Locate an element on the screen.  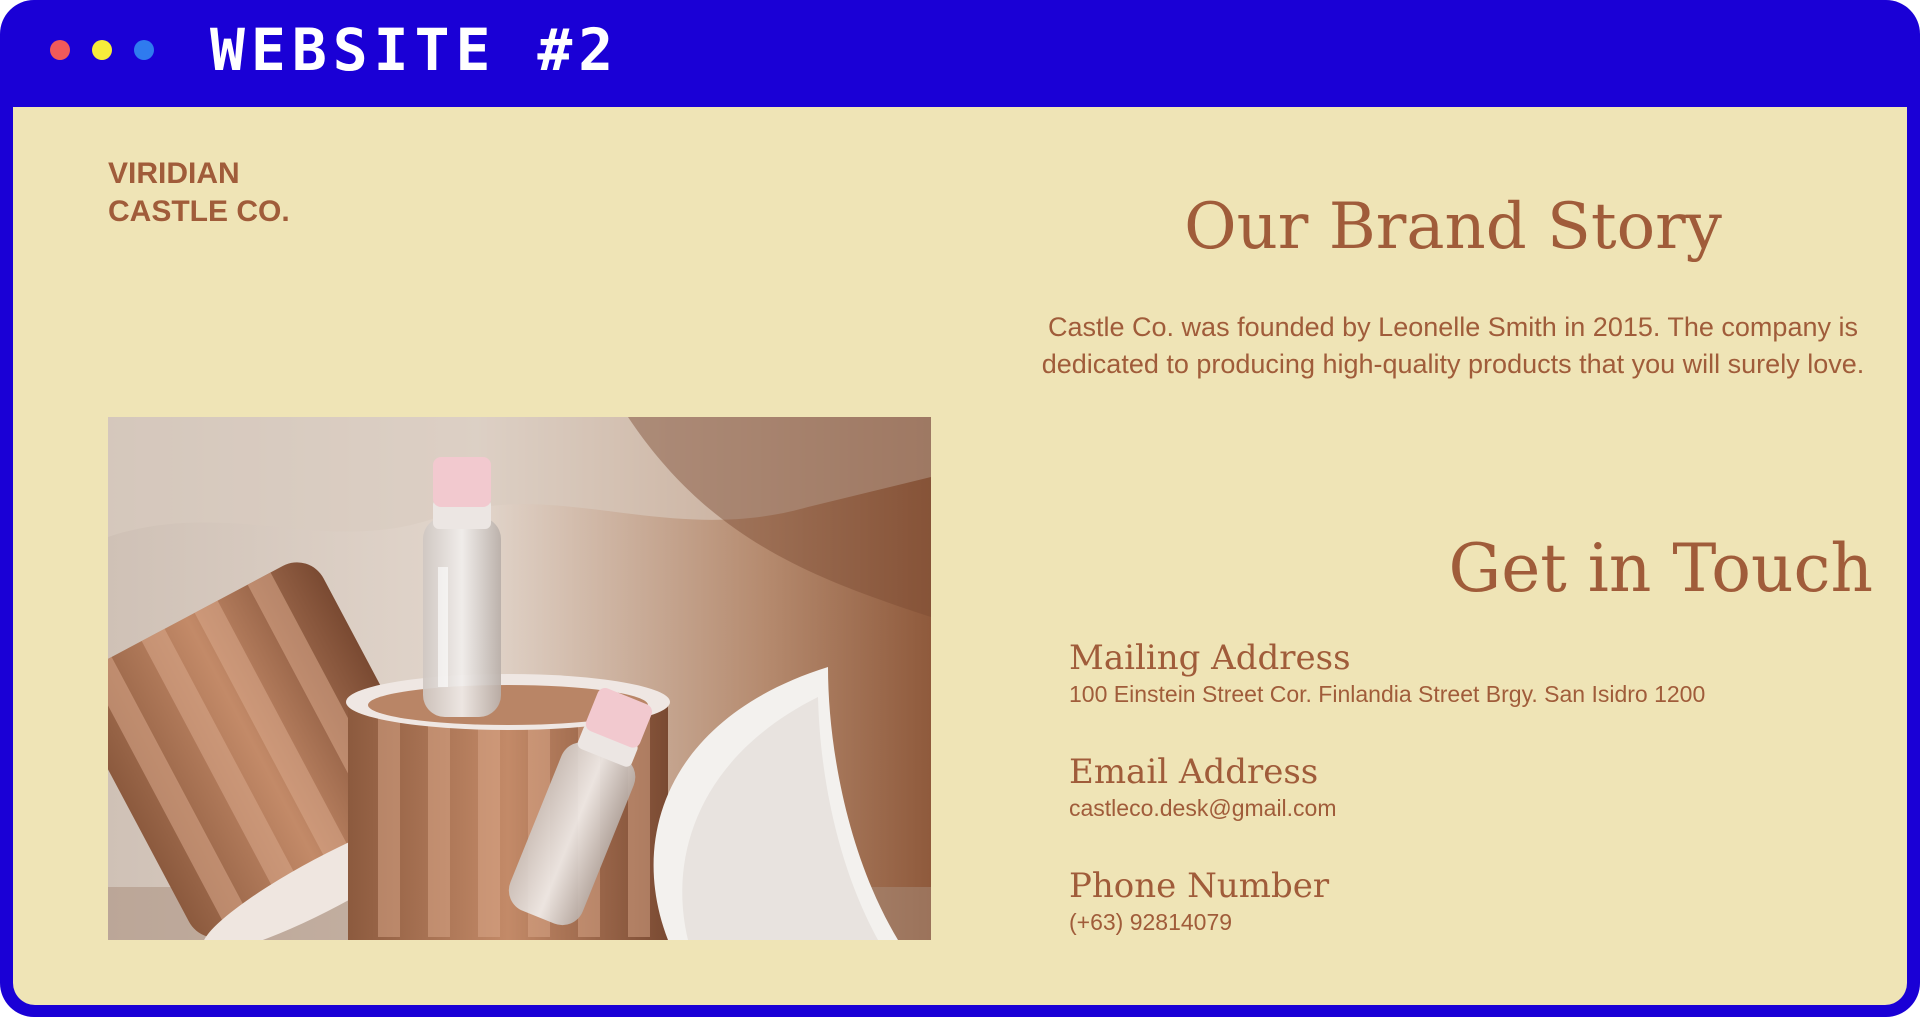
email-address-label: Email Address is located at coordinates (1194, 772).